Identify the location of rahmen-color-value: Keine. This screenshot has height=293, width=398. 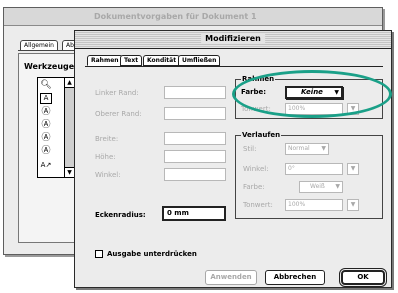
(312, 92).